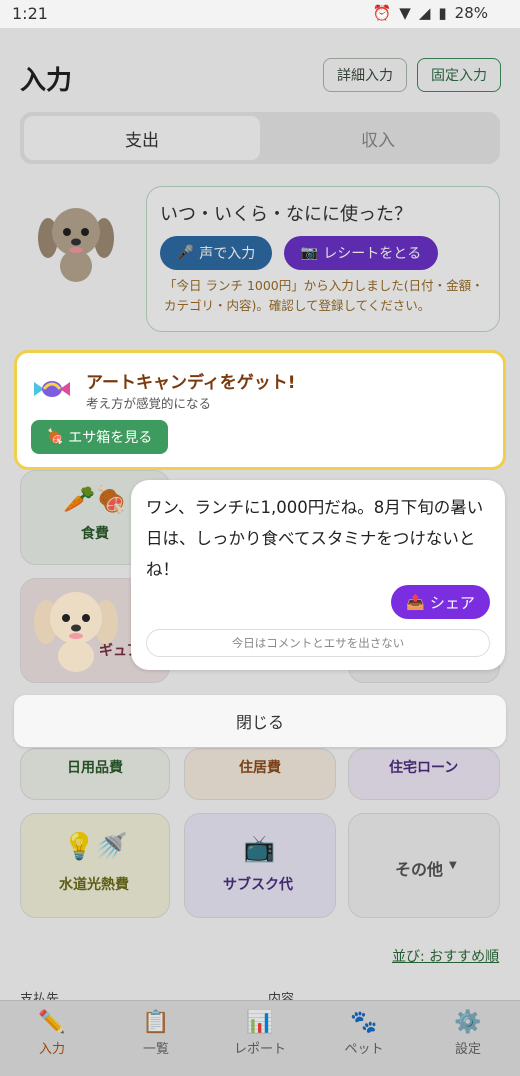  I want to click on status-icons: ⏰ ▼ ◢ ▮ 28%, so click(430, 13).